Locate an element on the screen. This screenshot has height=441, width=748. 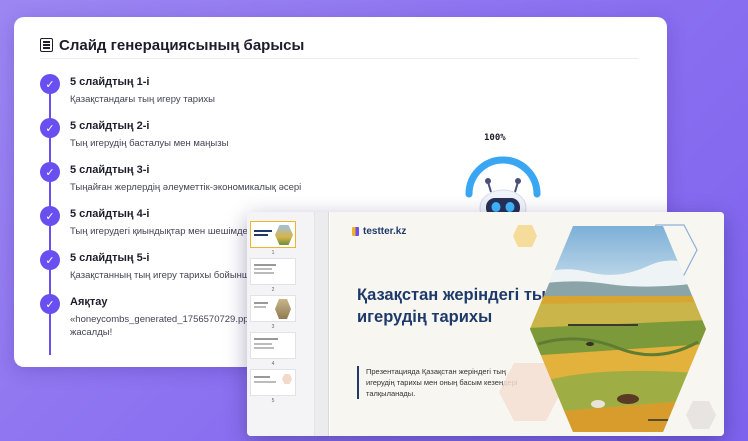
progress-arc is located at coordinates (503, 177).